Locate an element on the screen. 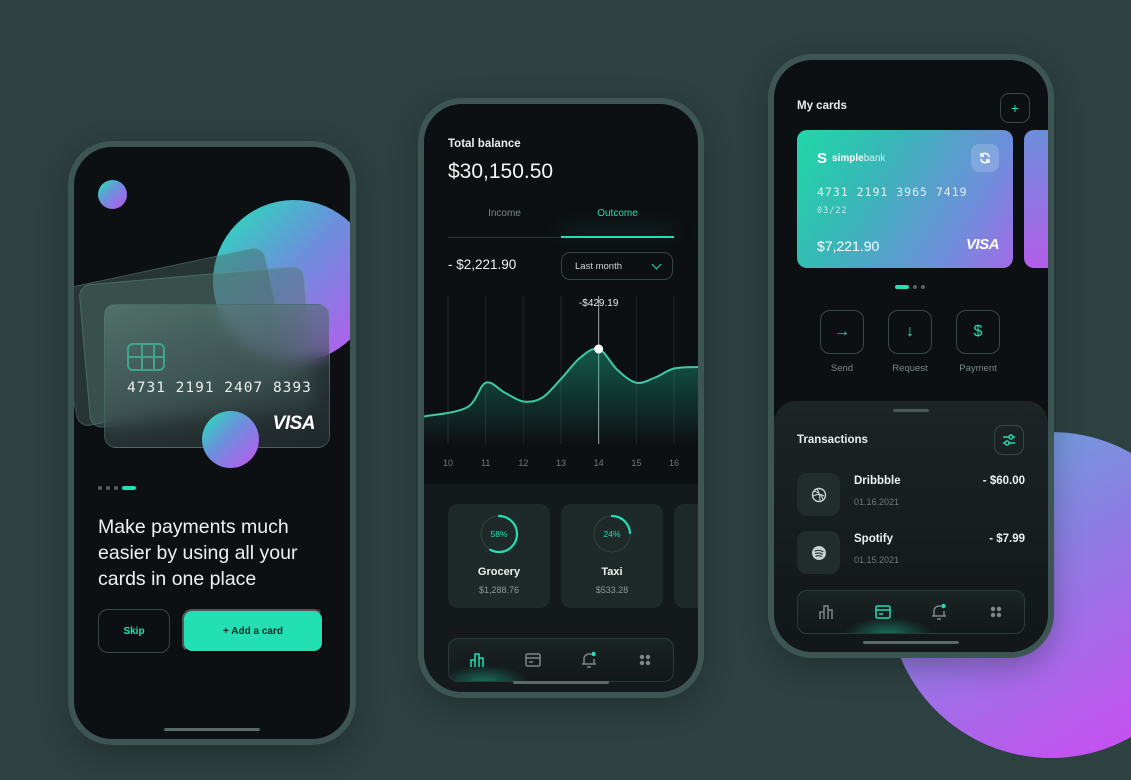 This screenshot has height=780, width=1131. bank-name-light: bank is located at coordinates (874, 158).